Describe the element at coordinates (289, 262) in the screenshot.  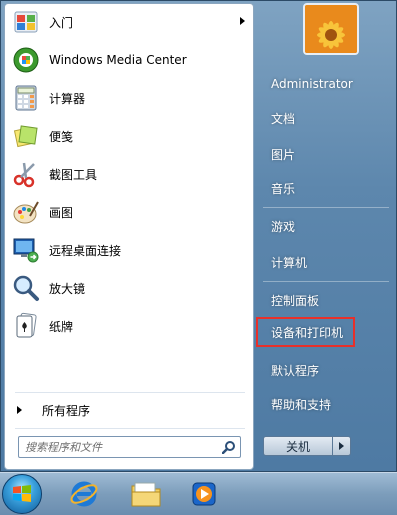
I see `right-item-label: 计算机` at that location.